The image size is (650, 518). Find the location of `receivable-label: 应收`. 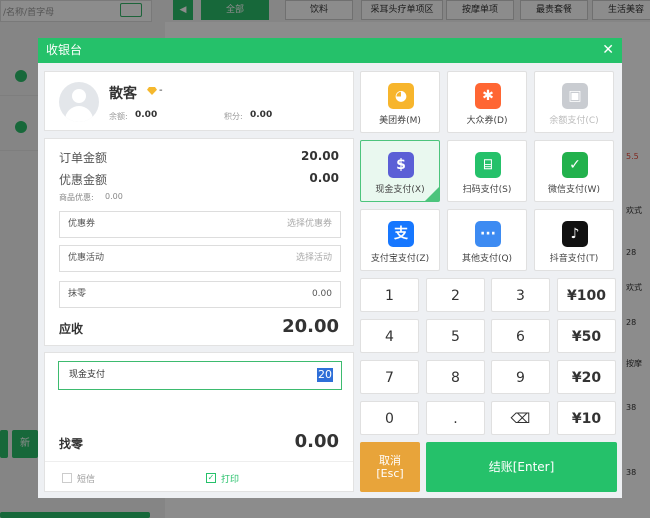

receivable-label: 应收 is located at coordinates (71, 329).